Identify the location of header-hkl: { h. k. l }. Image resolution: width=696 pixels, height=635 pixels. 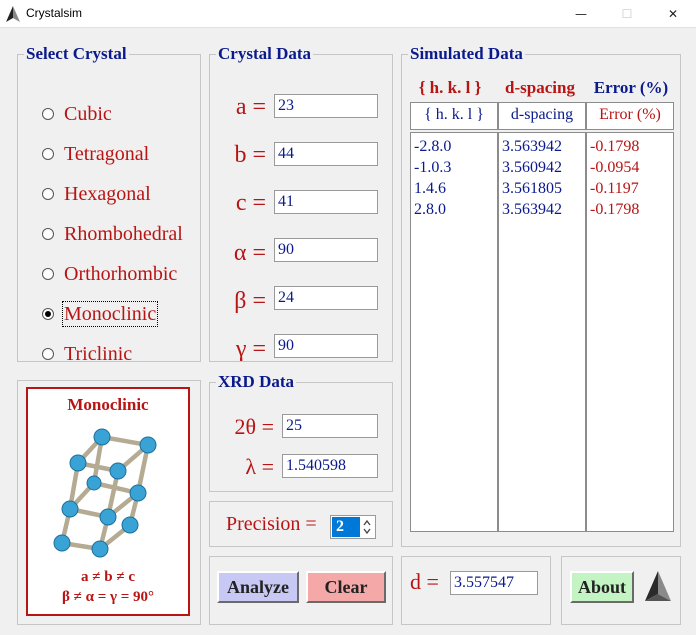
(450, 87).